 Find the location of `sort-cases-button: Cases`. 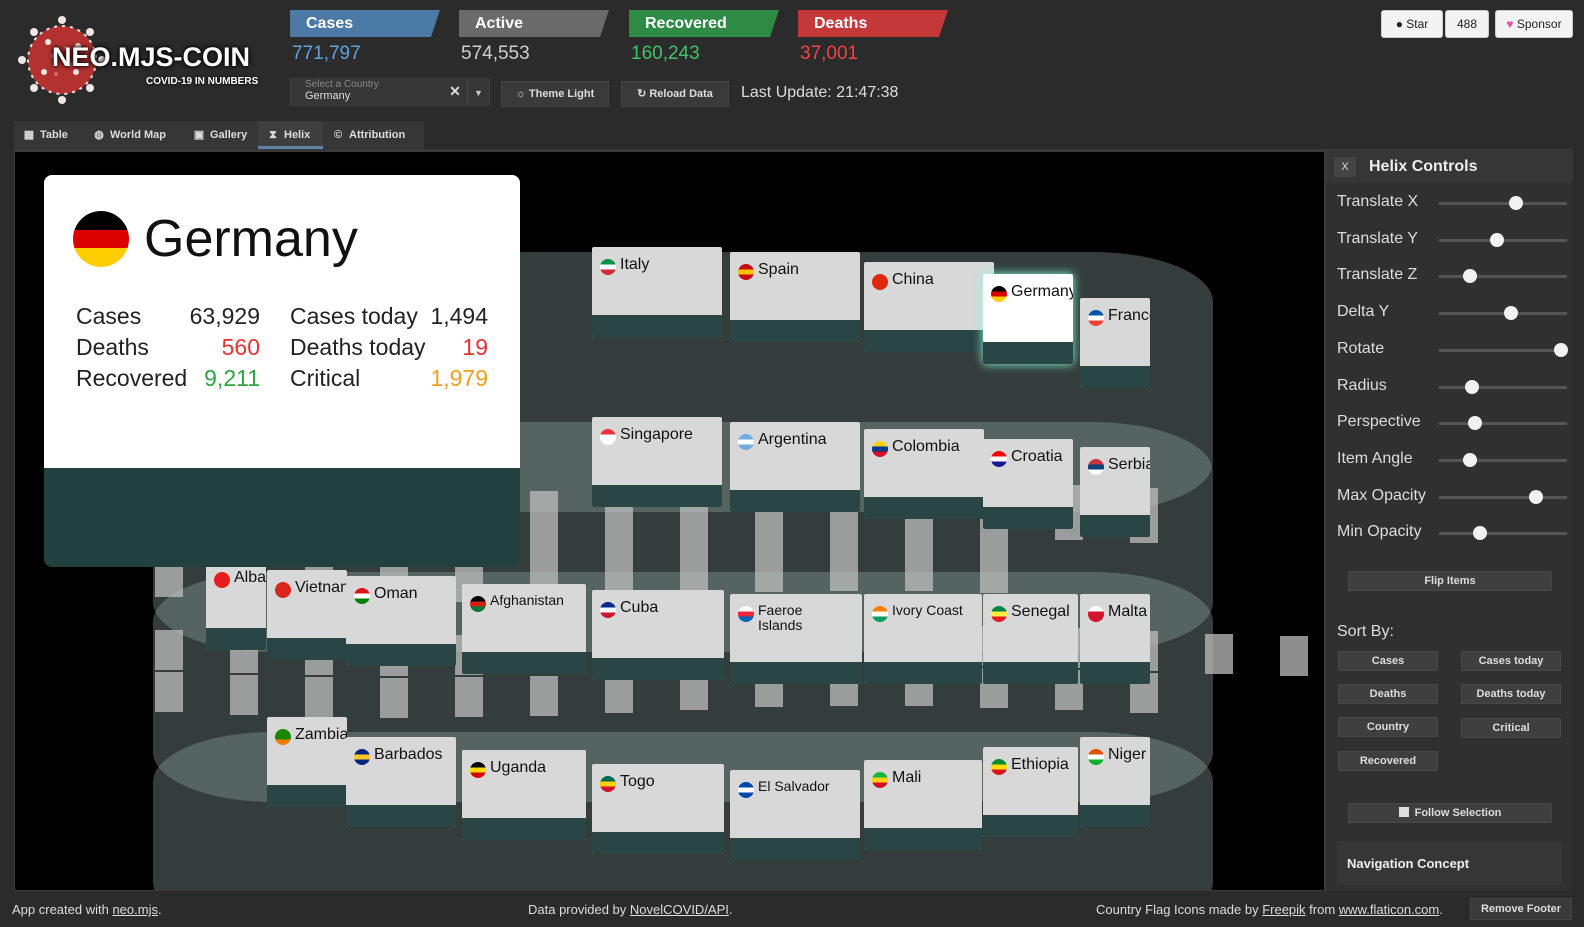

sort-cases-button: Cases is located at coordinates (1388, 661).